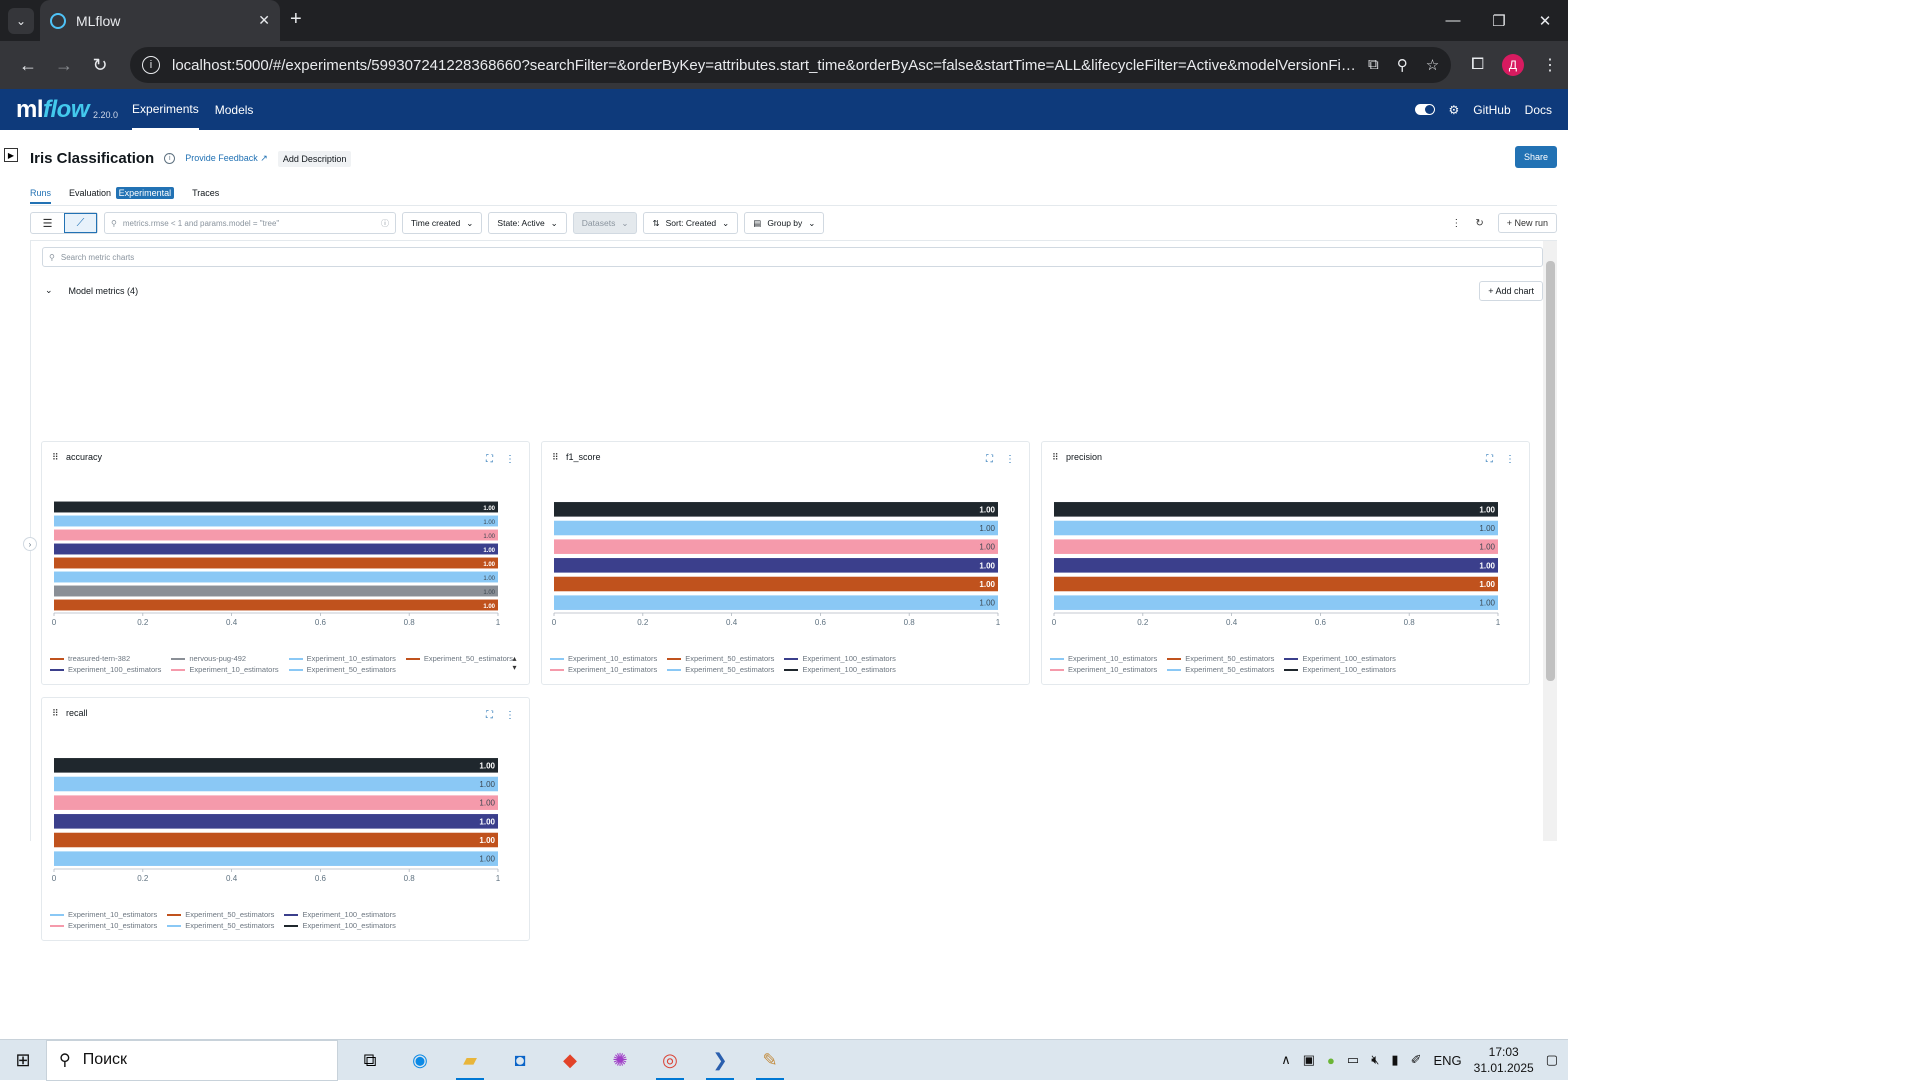 The width and height of the screenshot is (1920, 1081). I want to click on reload-icon: ↻, so click(100, 65).